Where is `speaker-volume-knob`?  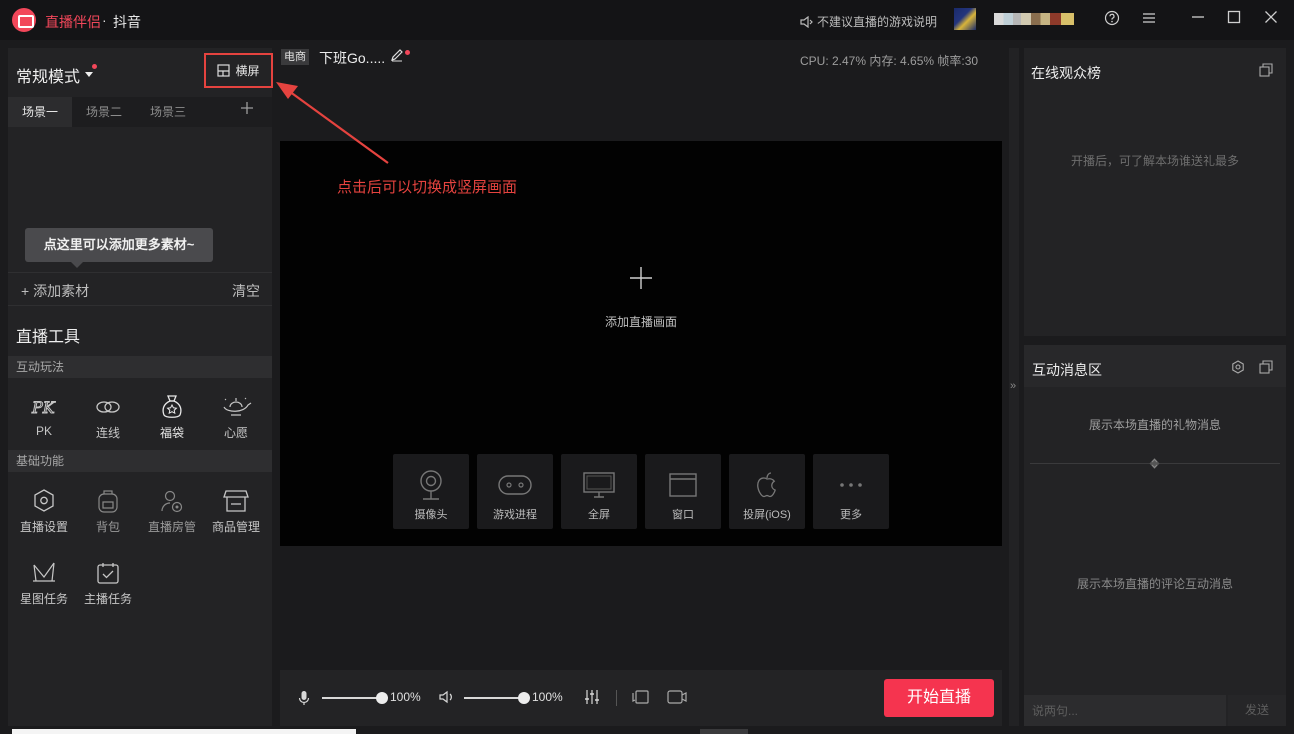
speaker-volume-knob is located at coordinates (524, 698).